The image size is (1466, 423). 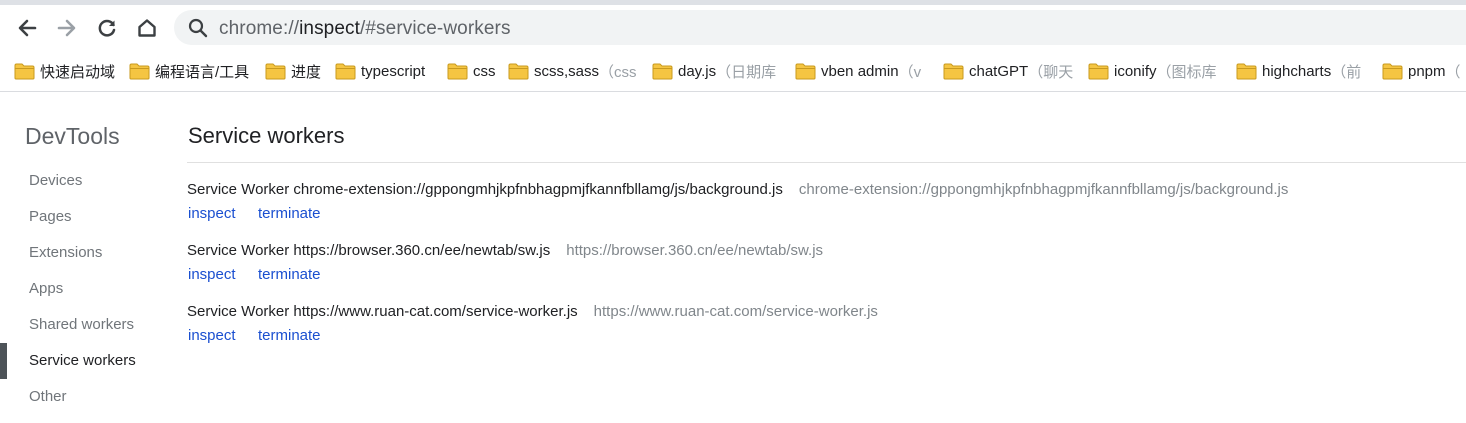 I want to click on home-icon, so click(x=147, y=28).